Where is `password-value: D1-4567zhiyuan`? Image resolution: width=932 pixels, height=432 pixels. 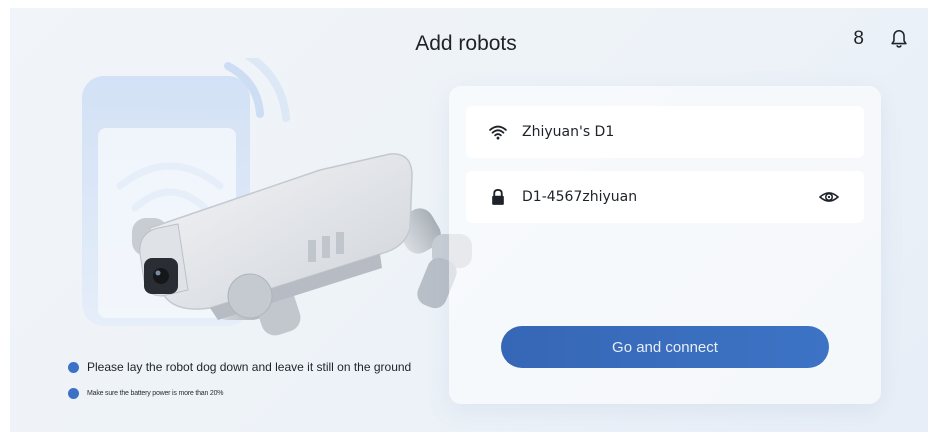 password-value: D1-4567zhiyuan is located at coordinates (580, 197).